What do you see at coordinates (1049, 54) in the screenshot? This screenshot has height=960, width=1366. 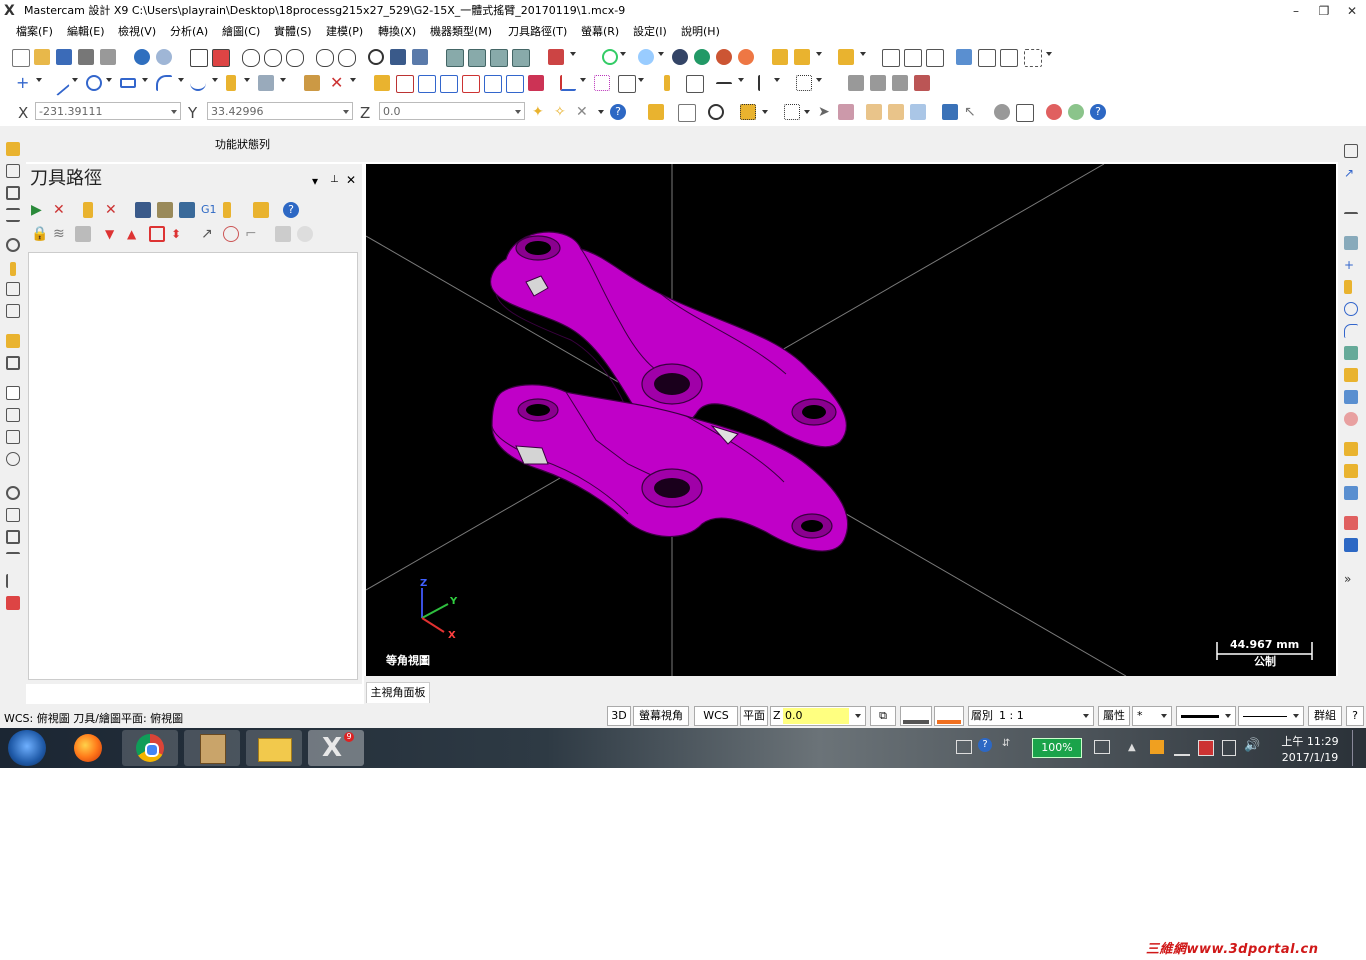 I see `toolbar-states-dropdown-icon` at bounding box center [1049, 54].